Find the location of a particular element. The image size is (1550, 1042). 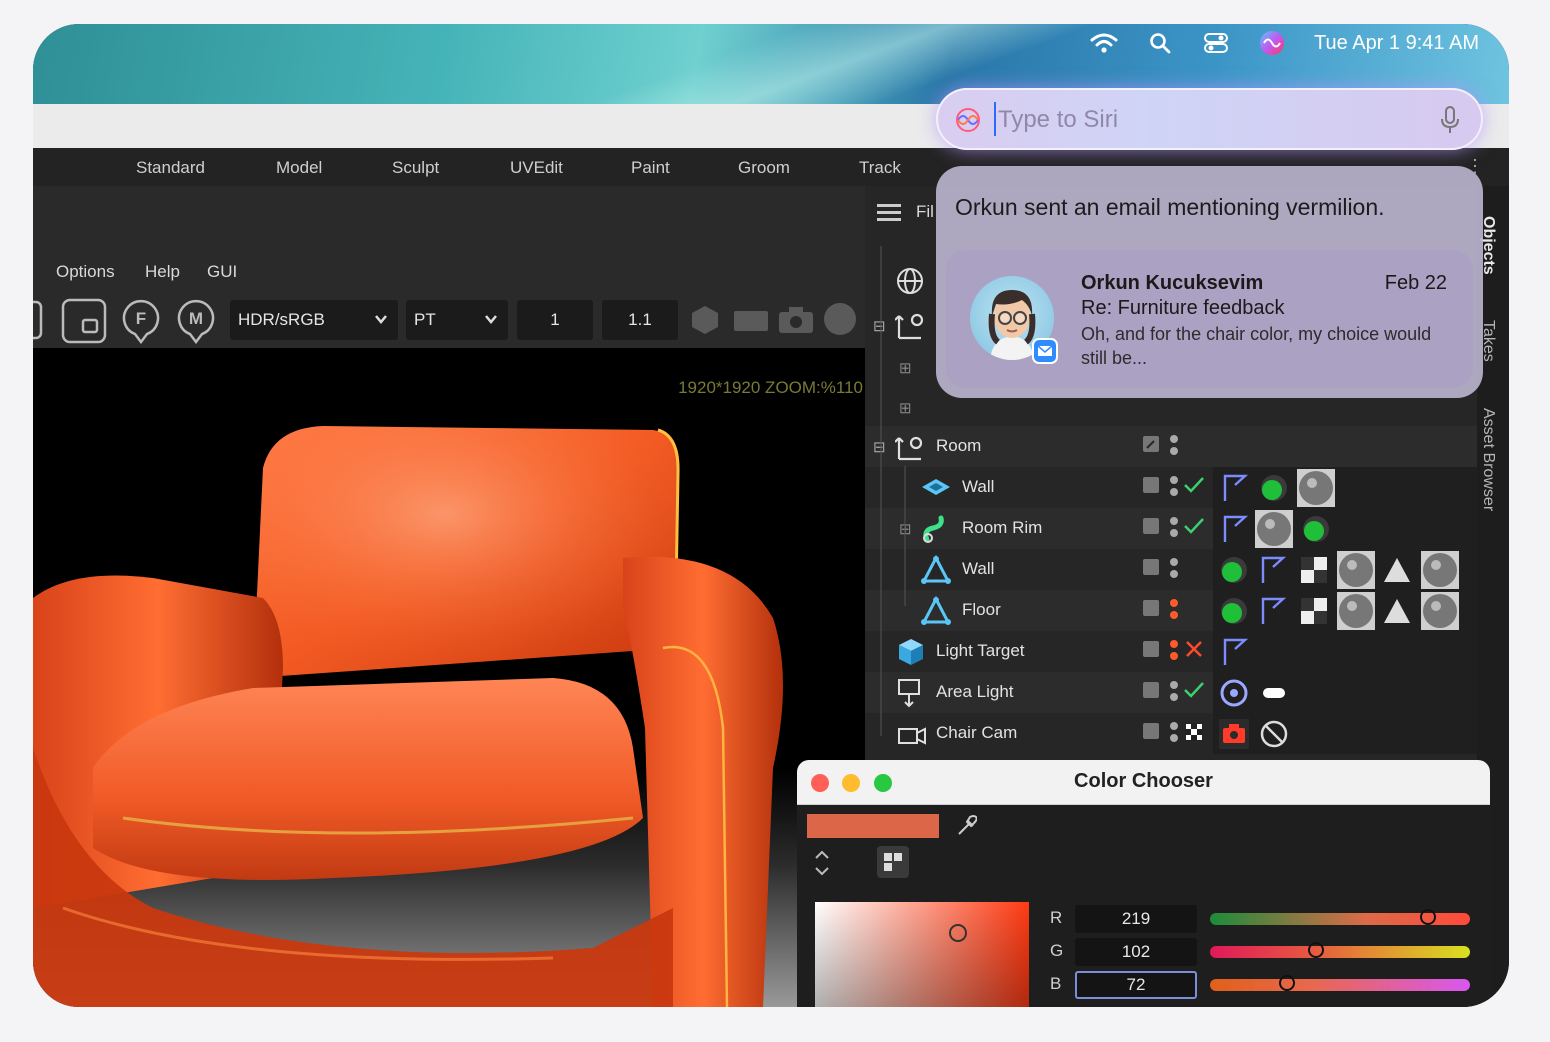

siri-input-bar is located at coordinates (1209, 119).